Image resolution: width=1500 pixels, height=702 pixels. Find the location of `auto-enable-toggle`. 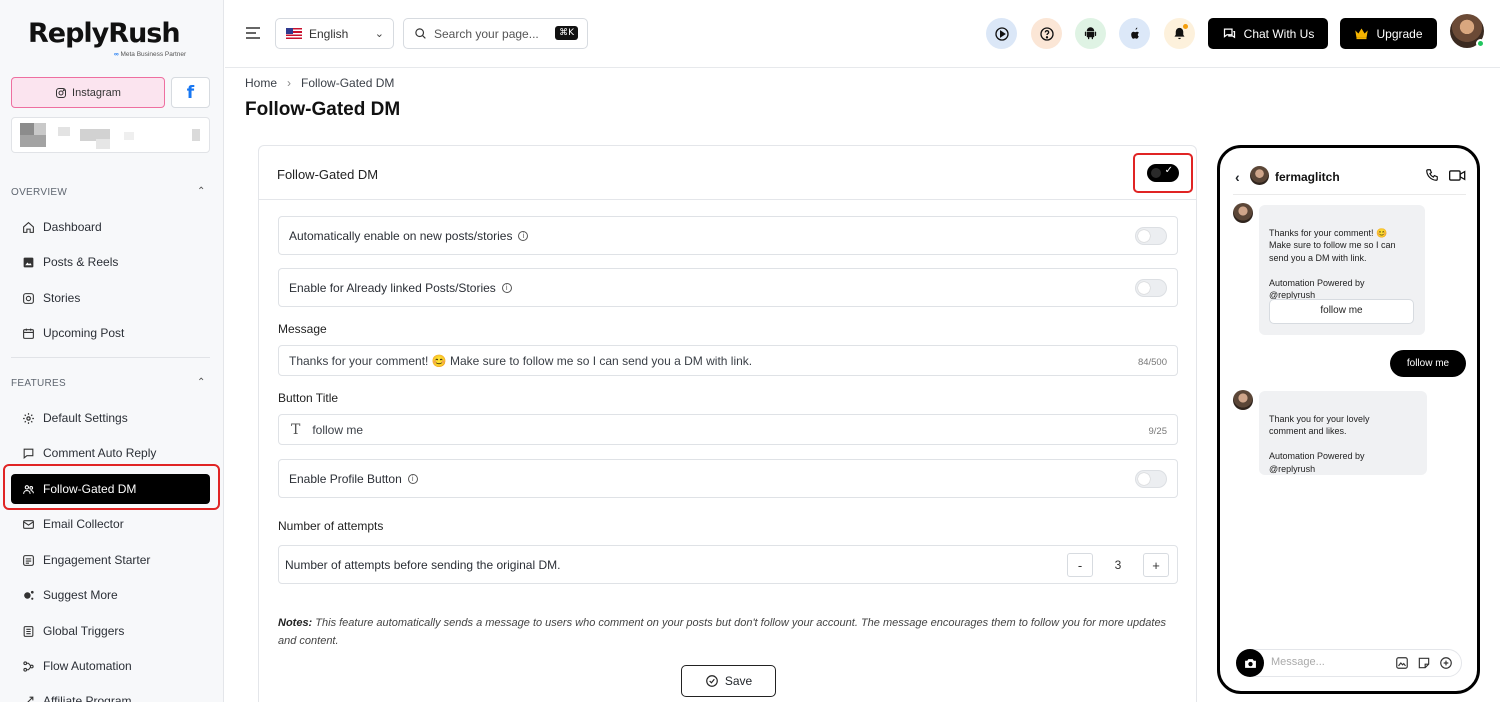

auto-enable-toggle is located at coordinates (1151, 236).